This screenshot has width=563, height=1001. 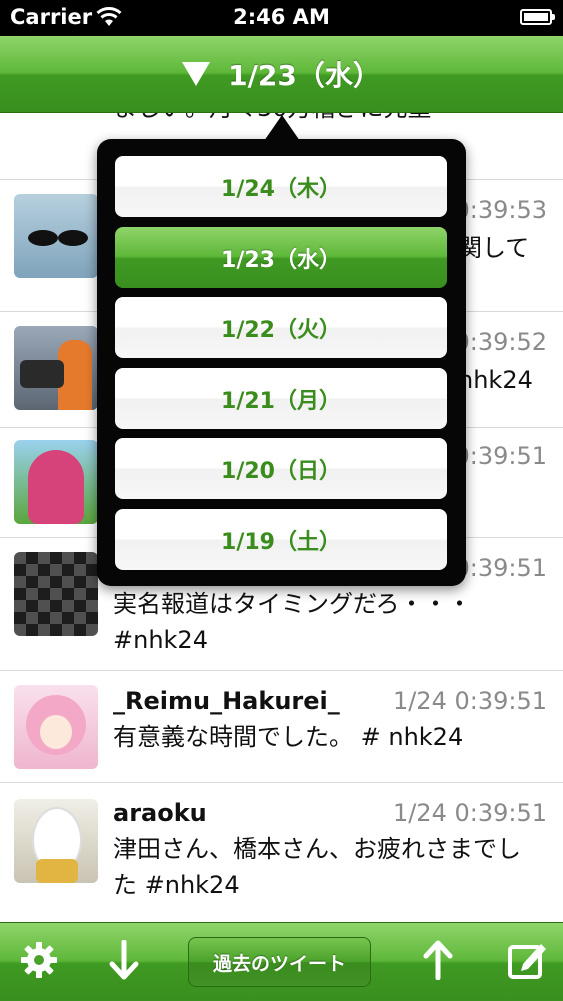 I want to click on bottom-toolbar: 過去のツイート, so click(x=281, y=961).